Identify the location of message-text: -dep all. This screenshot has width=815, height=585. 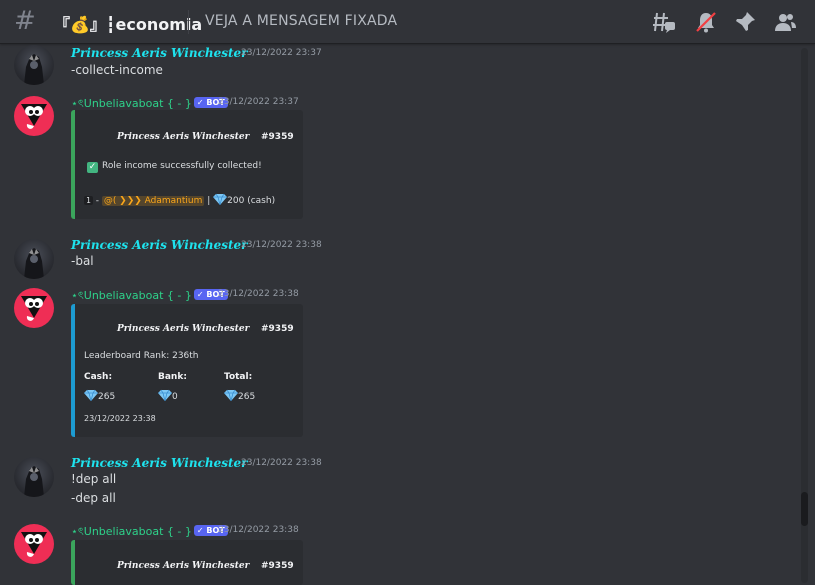
(93, 498).